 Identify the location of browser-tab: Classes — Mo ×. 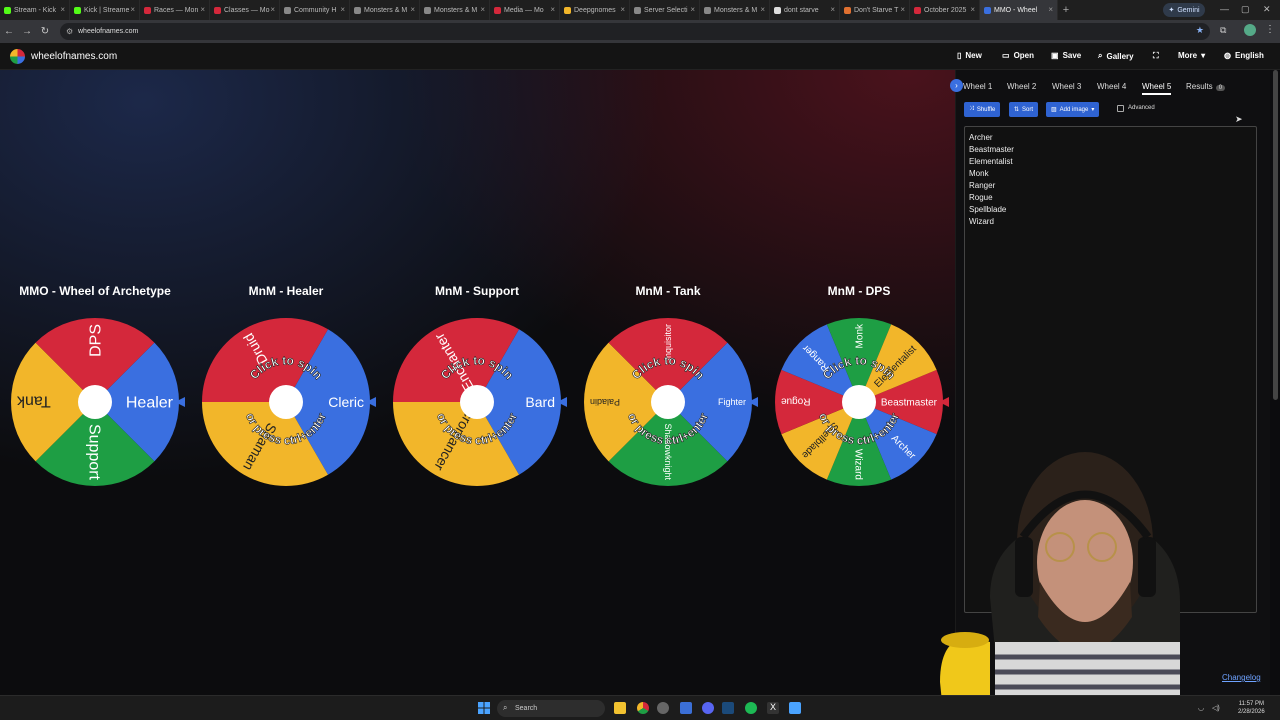
(245, 10).